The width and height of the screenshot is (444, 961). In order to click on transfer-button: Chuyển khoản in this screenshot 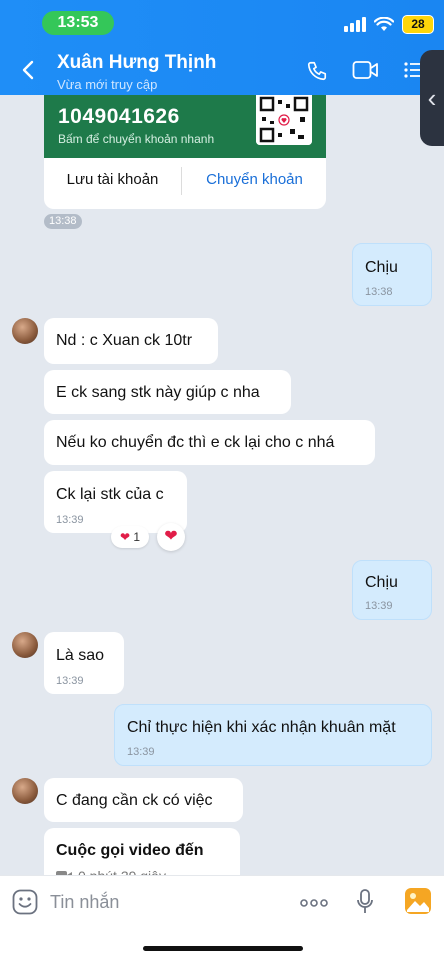, I will do `click(254, 180)`.